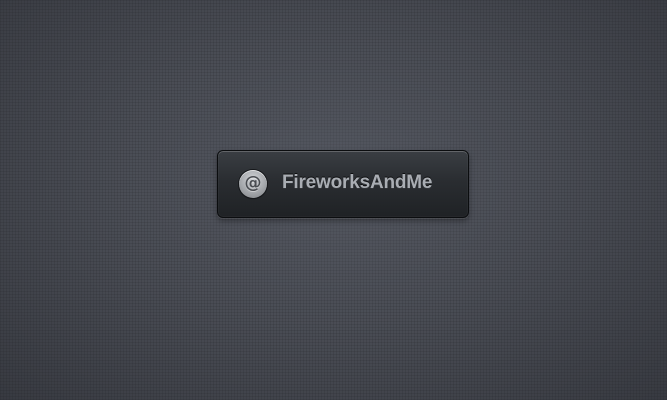 The height and width of the screenshot is (400, 667). I want to click on button-label: FireworksAndMe, so click(357, 182).